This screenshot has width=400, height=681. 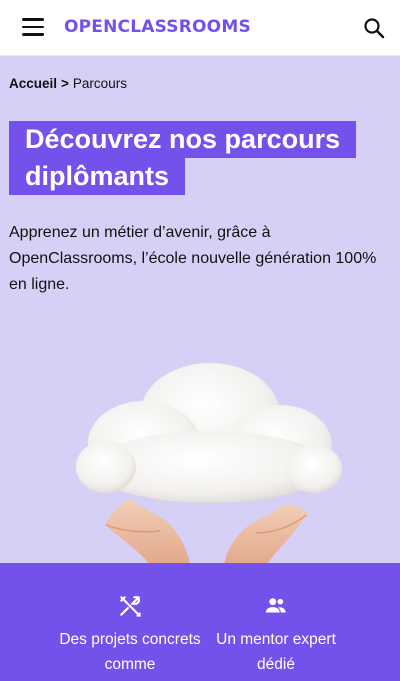 I want to click on feature-projects: Des projets concrets comme, so click(x=130, y=635).